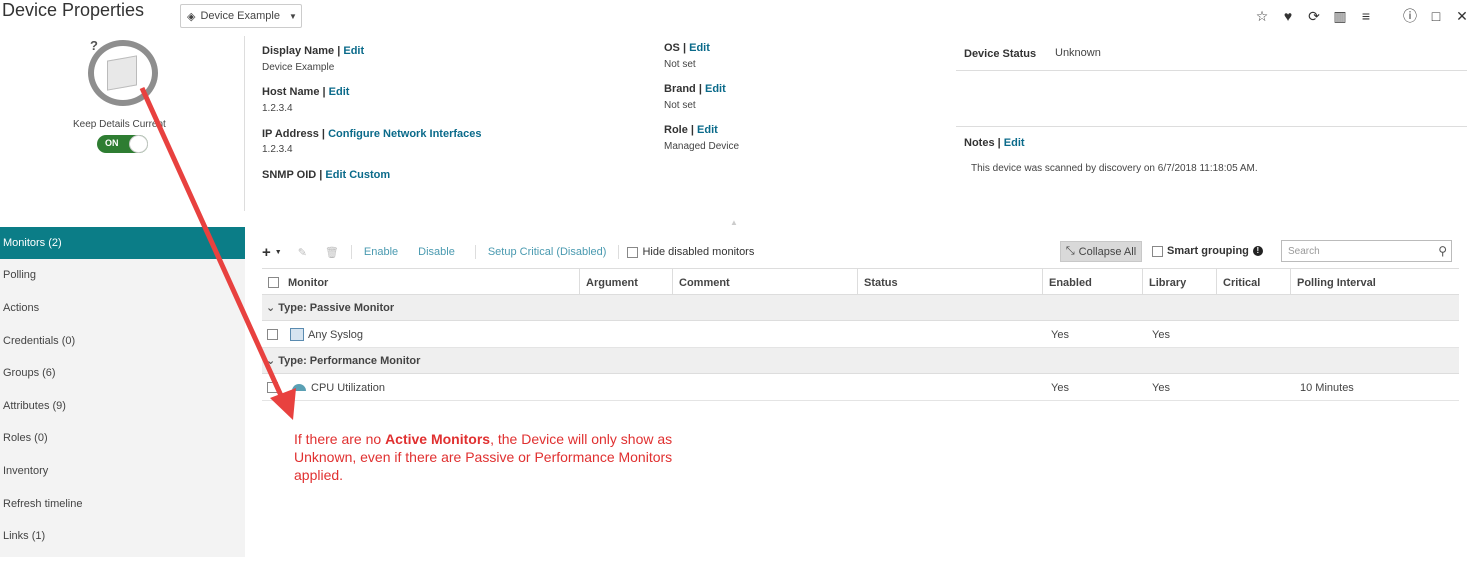 The width and height of the screenshot is (1482, 564). I want to click on arrow-shaft, so click(212, 244).